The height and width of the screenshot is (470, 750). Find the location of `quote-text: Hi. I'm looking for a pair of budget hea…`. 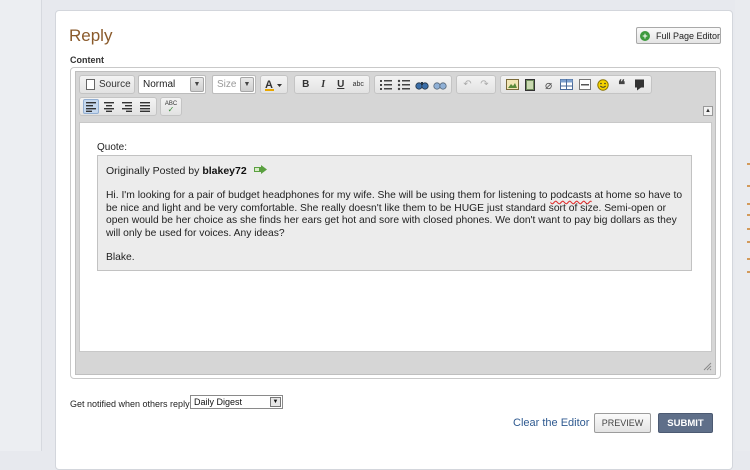

quote-text: Hi. I'm looking for a pair of budget hea… is located at coordinates (398, 215).